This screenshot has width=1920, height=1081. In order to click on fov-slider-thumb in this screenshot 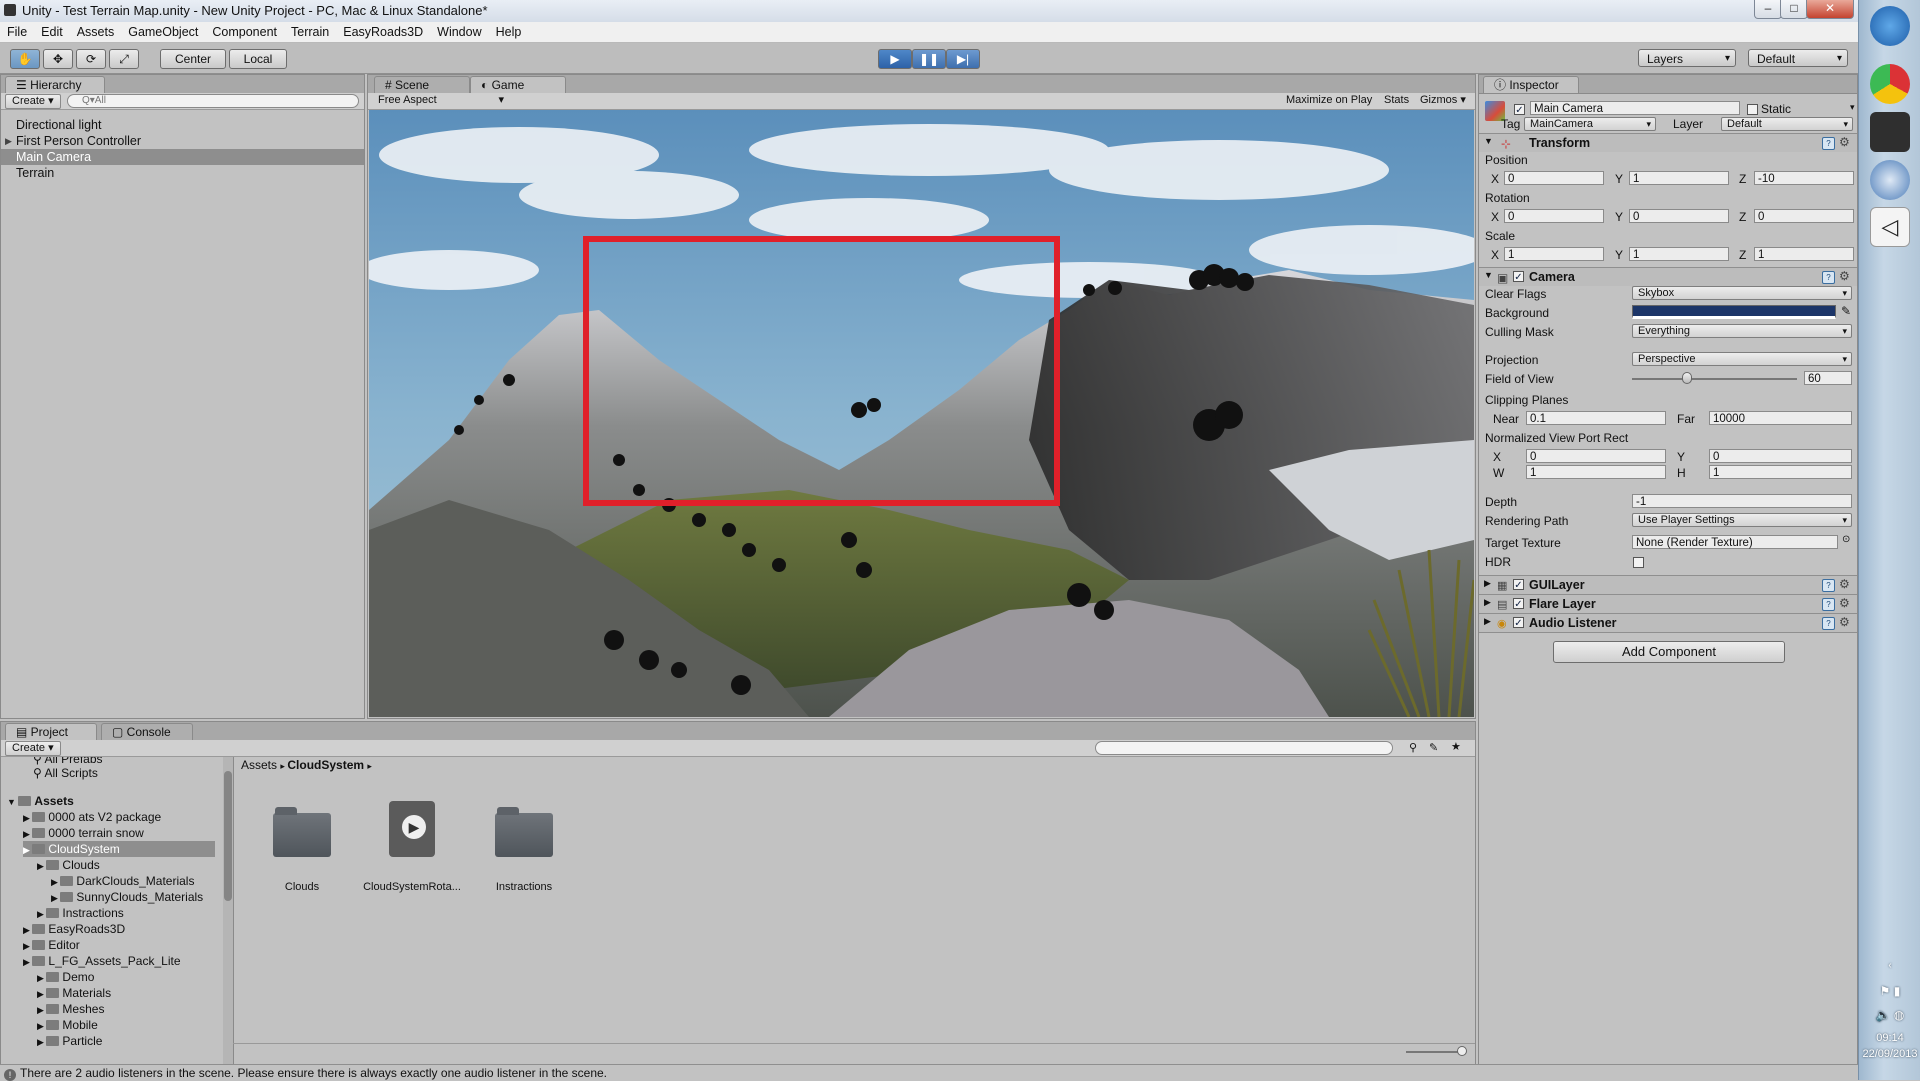, I will do `click(1686, 378)`.